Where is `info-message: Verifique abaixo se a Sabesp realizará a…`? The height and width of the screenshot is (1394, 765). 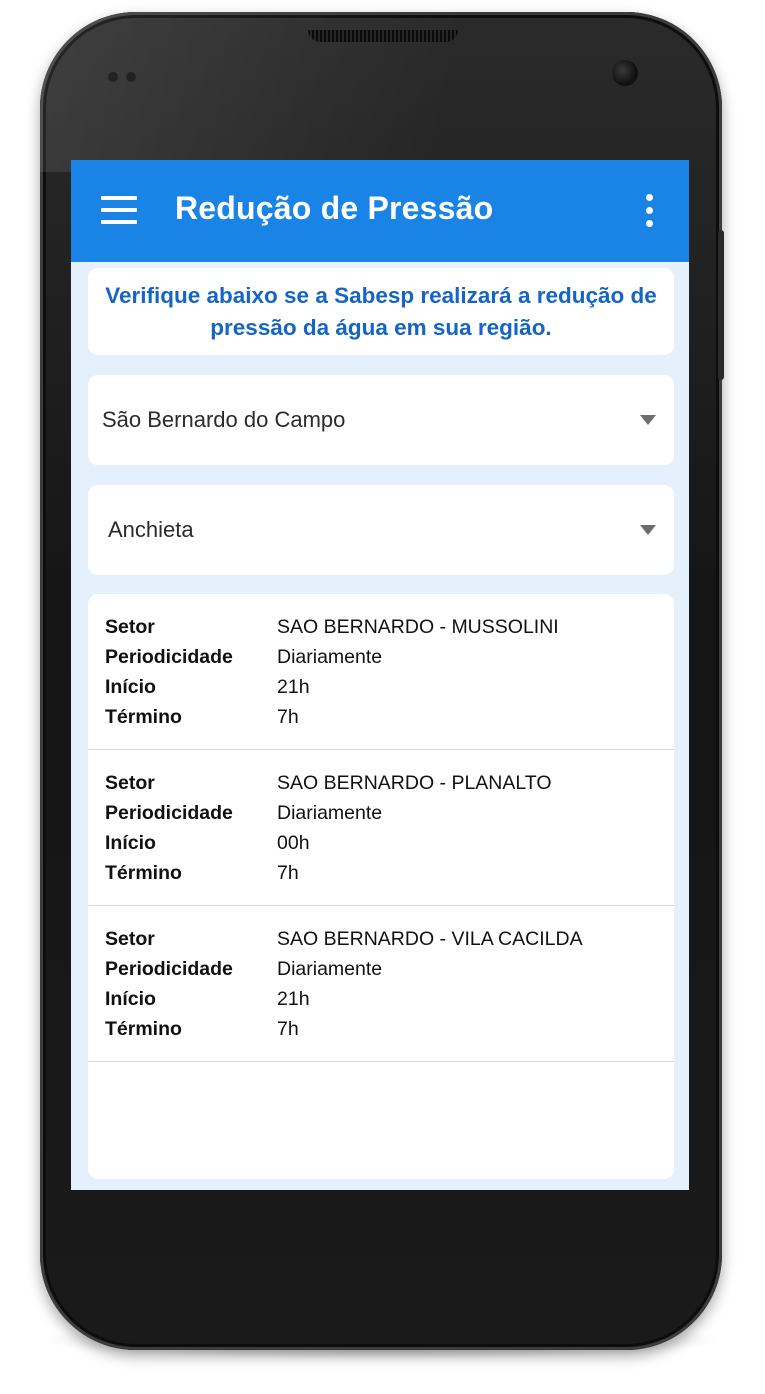
info-message: Verifique abaixo se a Sabesp realizará a… is located at coordinates (381, 311).